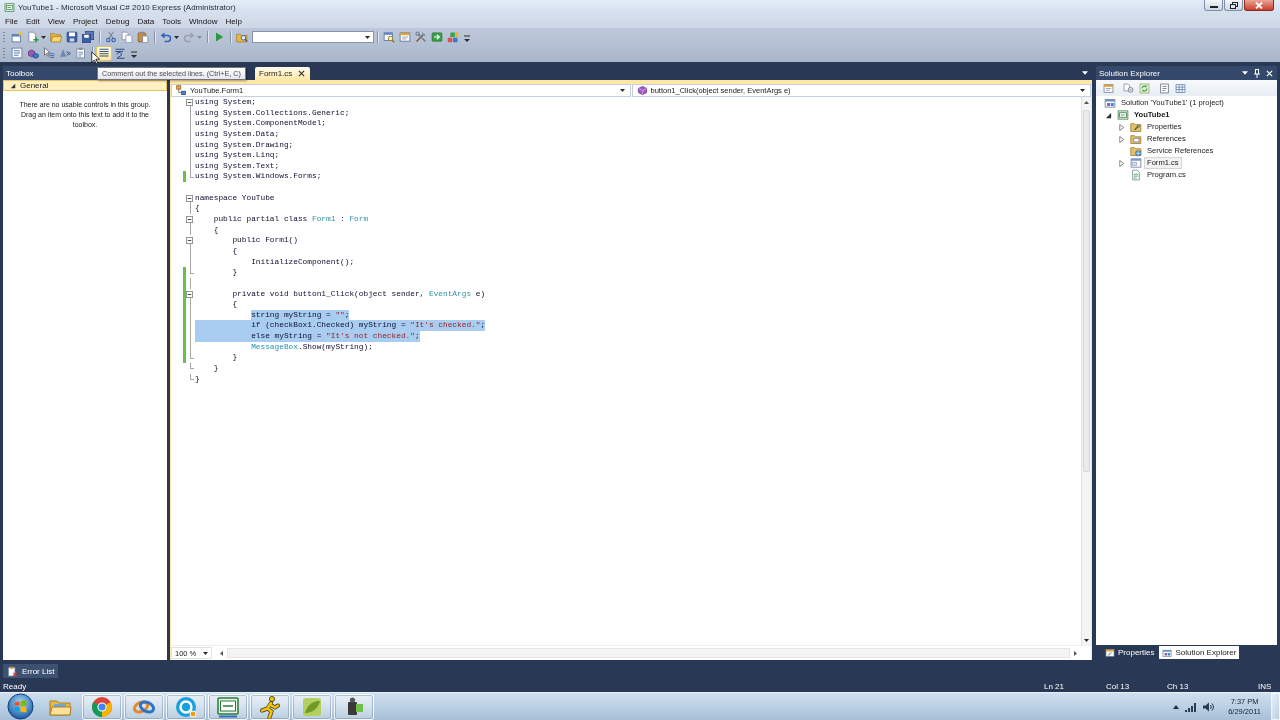  I want to click on panel-title: Toolbox, so click(20, 73).